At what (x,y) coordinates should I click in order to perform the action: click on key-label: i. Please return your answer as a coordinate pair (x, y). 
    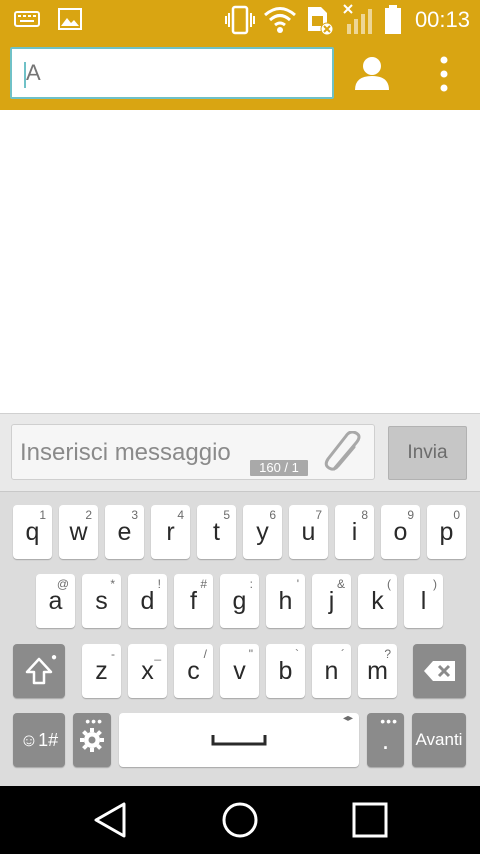
    Looking at the image, I should click on (354, 531).